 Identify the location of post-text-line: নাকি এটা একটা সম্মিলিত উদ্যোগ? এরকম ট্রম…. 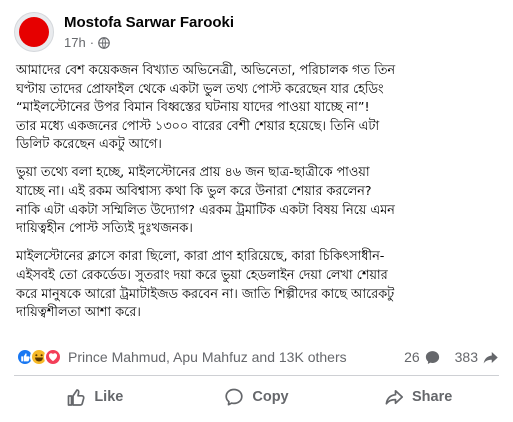
(205, 210).